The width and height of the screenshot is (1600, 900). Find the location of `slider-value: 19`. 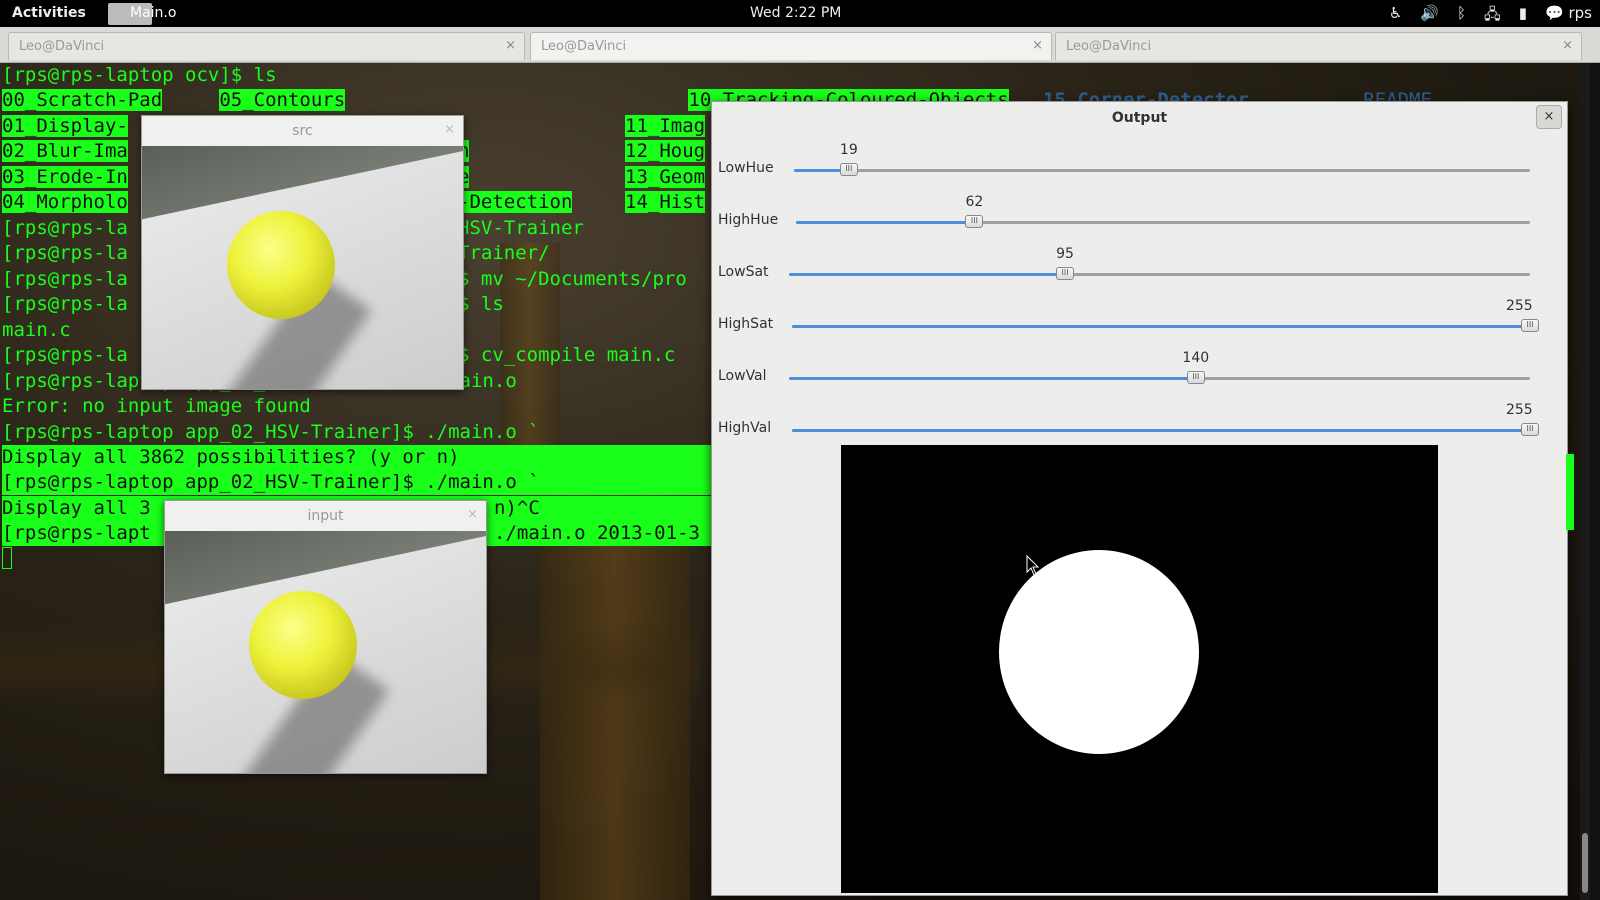

slider-value: 19 is located at coordinates (848, 150).